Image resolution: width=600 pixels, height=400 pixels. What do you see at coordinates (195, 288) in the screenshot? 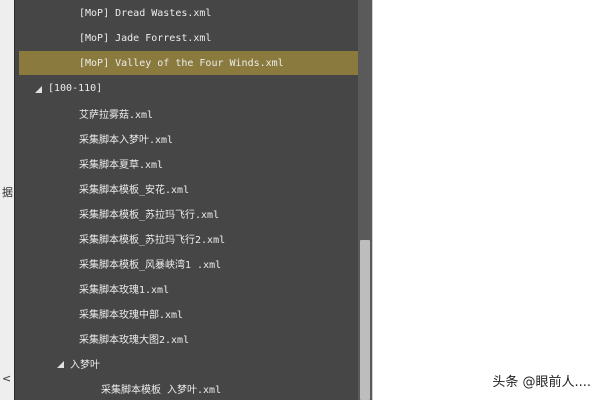
I see `tree-file-item: 采集脚本玫瑰1.xml` at bounding box center [195, 288].